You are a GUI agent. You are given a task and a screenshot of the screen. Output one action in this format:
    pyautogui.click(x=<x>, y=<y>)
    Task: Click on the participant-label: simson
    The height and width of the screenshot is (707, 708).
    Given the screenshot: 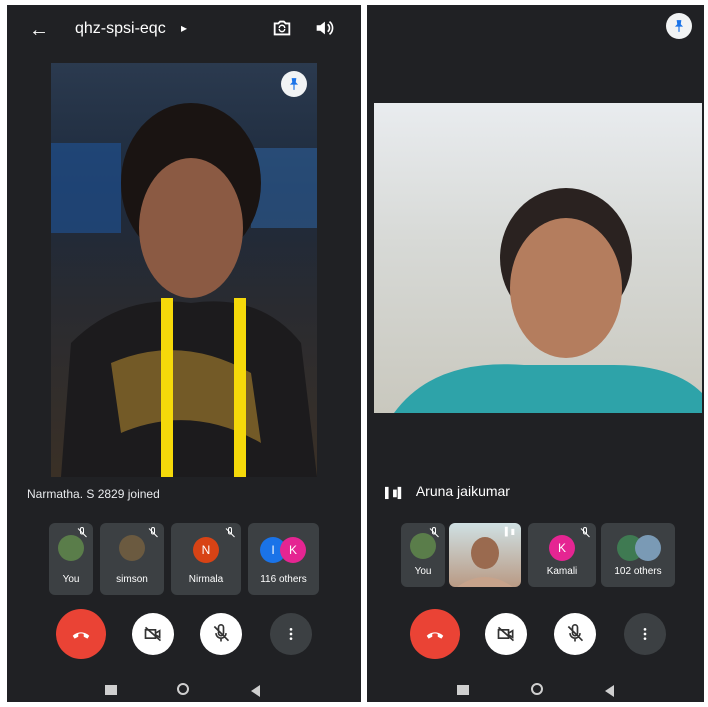 What is the action you would take?
    pyautogui.click(x=132, y=579)
    